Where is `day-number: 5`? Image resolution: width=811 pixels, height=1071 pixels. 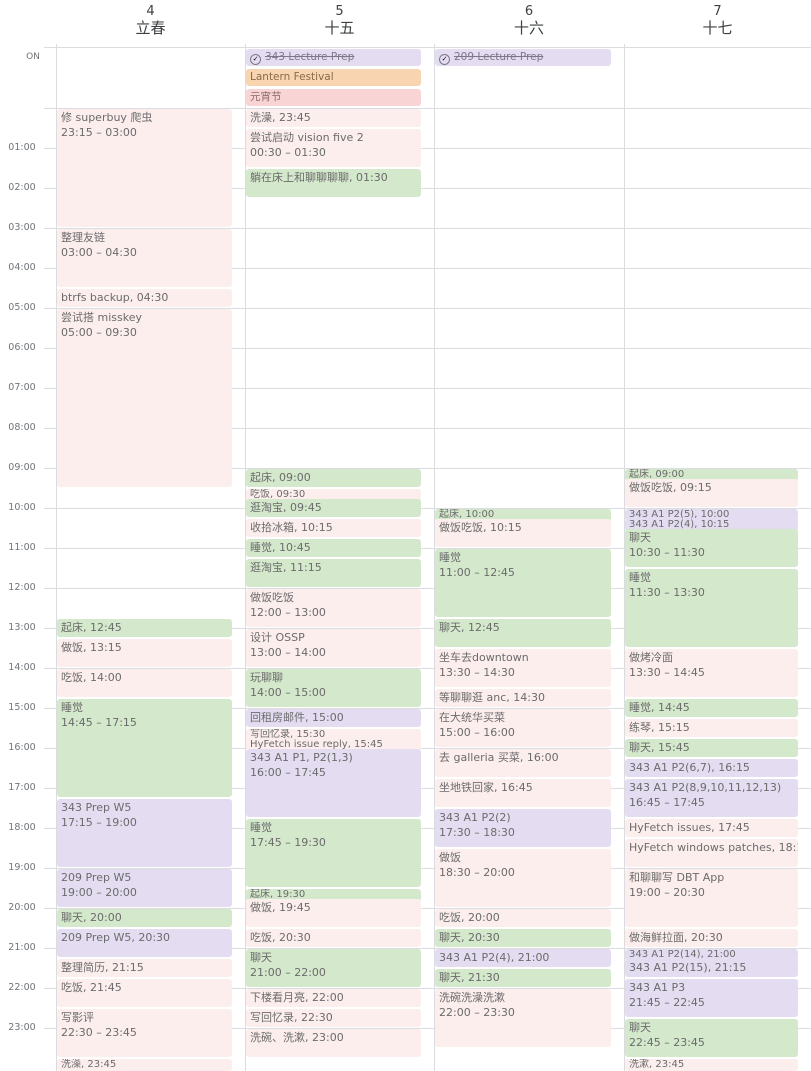
day-number: 5 is located at coordinates (340, 11).